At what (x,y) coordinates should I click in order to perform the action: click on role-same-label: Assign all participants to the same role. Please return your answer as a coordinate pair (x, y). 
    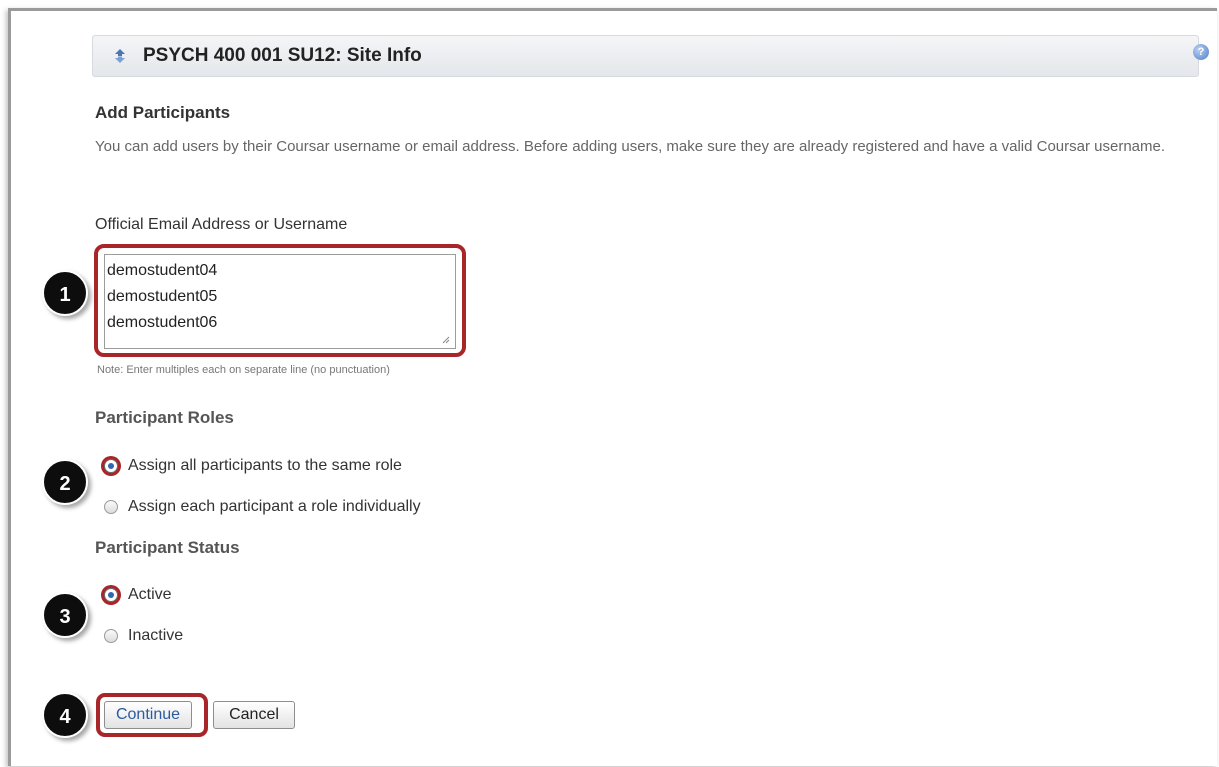
    Looking at the image, I should click on (265, 466).